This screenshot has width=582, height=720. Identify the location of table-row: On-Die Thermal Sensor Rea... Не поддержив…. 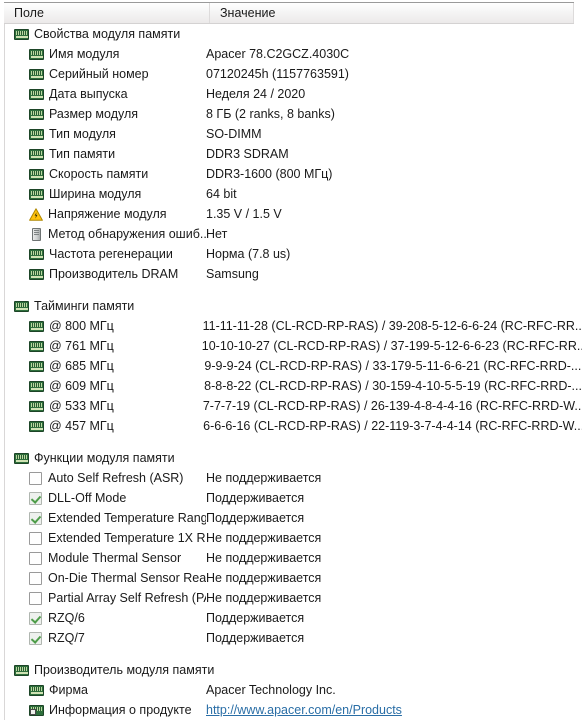
(291, 578).